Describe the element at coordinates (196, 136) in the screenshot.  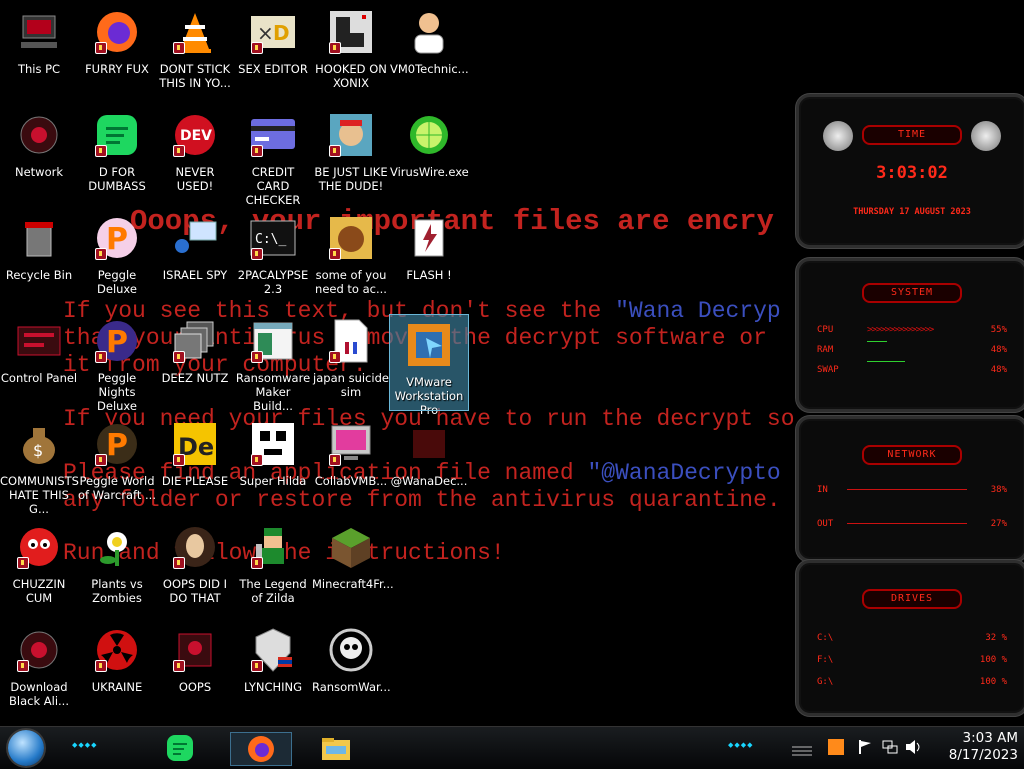
I see `svg-text: DEV` at that location.